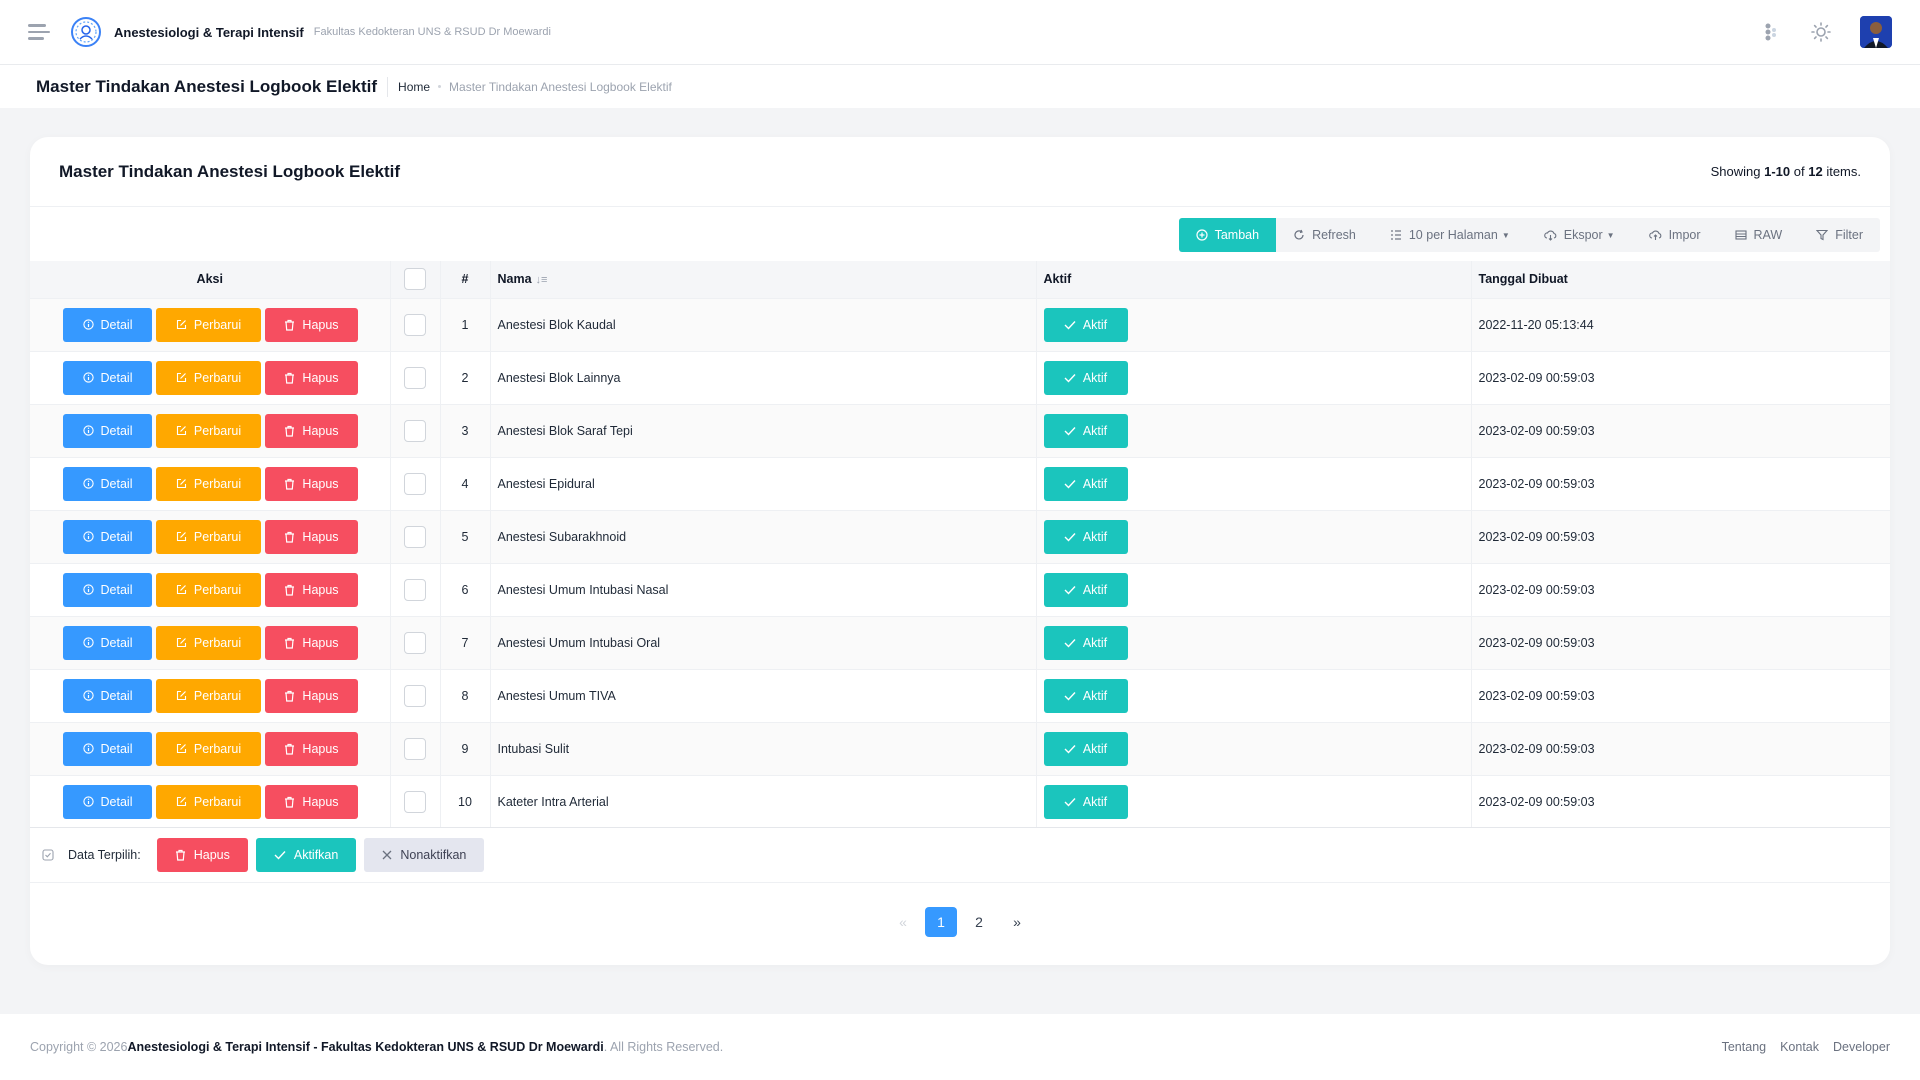 The width and height of the screenshot is (1920, 1080). What do you see at coordinates (212, 86) in the screenshot?
I see `page-title: Master Tindakan Anestesi Logbook Elektif` at bounding box center [212, 86].